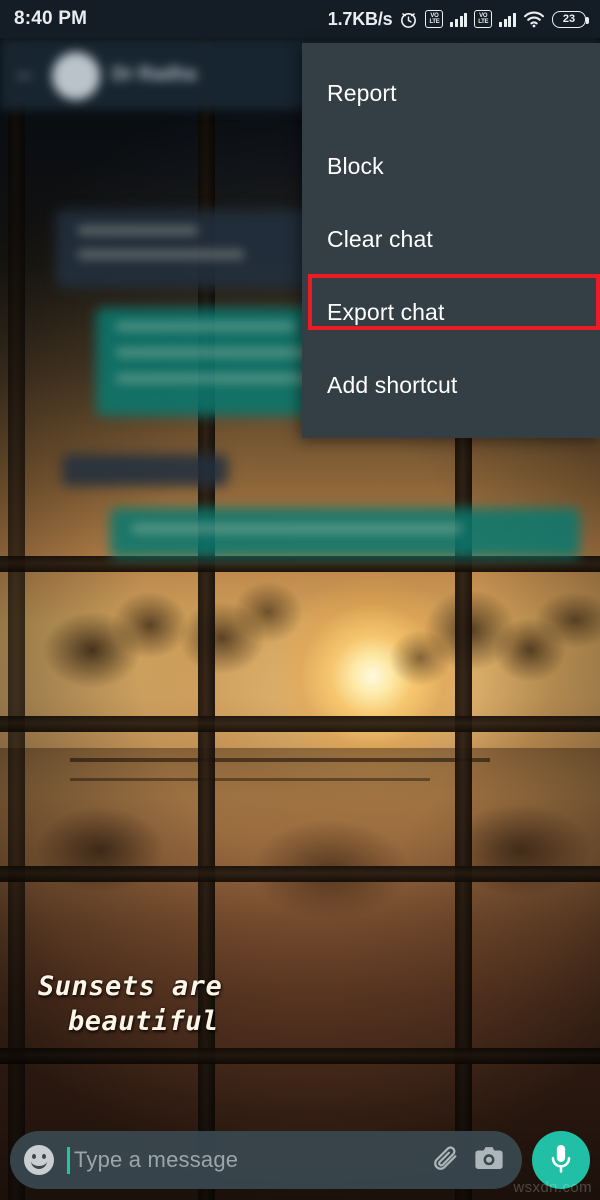 Image resolution: width=600 pixels, height=1200 pixels. Describe the element at coordinates (143, 1021) in the screenshot. I see `photo-caption-line-2: beautiful` at that location.